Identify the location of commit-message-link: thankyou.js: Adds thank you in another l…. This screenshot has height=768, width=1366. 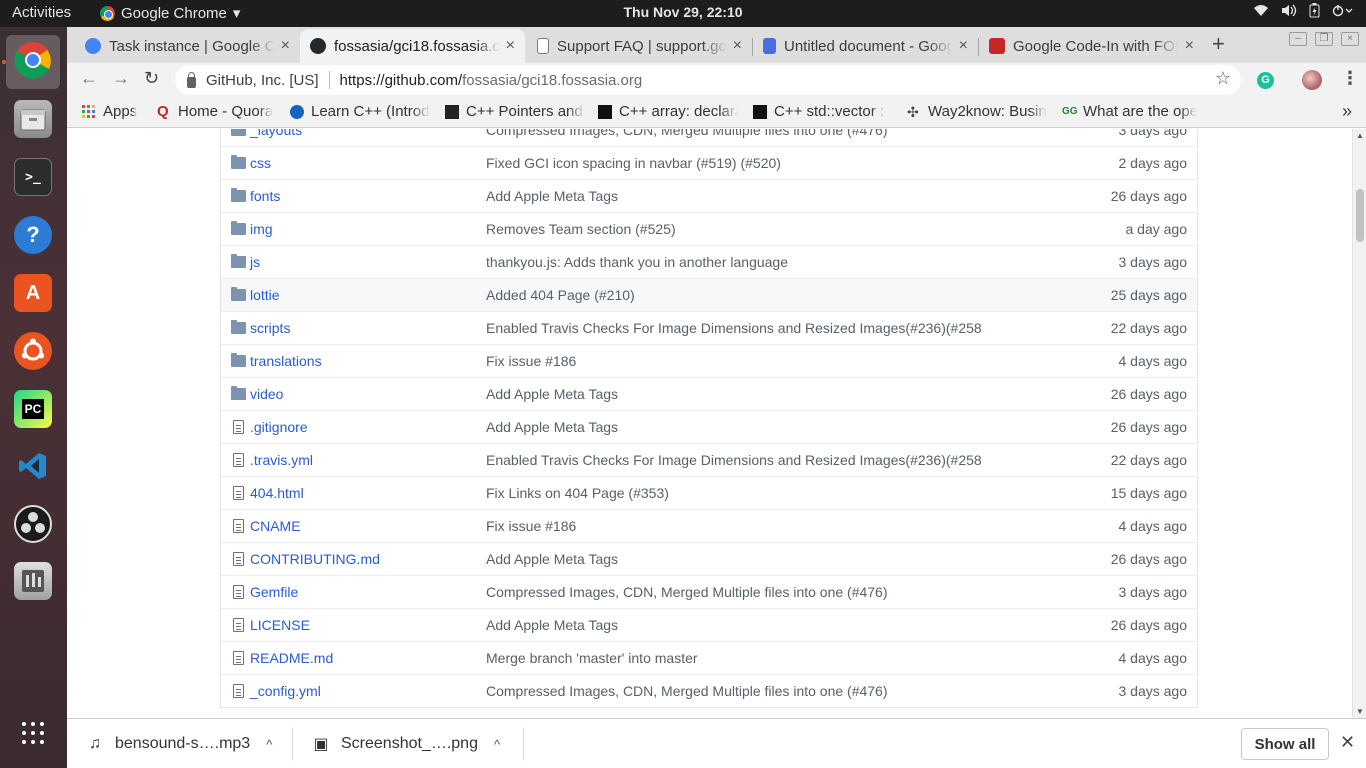
(637, 262).